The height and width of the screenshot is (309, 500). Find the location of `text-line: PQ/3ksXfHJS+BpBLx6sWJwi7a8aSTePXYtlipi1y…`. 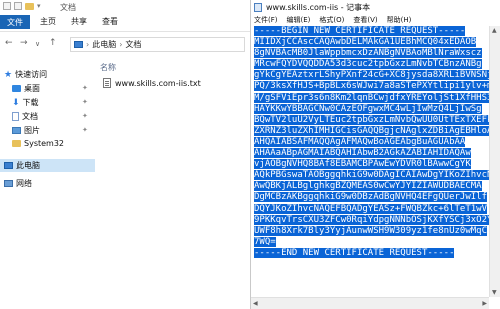

text-line: PQ/3ksXfHJS+BpBLx6sWJwi7a8aSTePXYtlipi1y… is located at coordinates (374, 86).